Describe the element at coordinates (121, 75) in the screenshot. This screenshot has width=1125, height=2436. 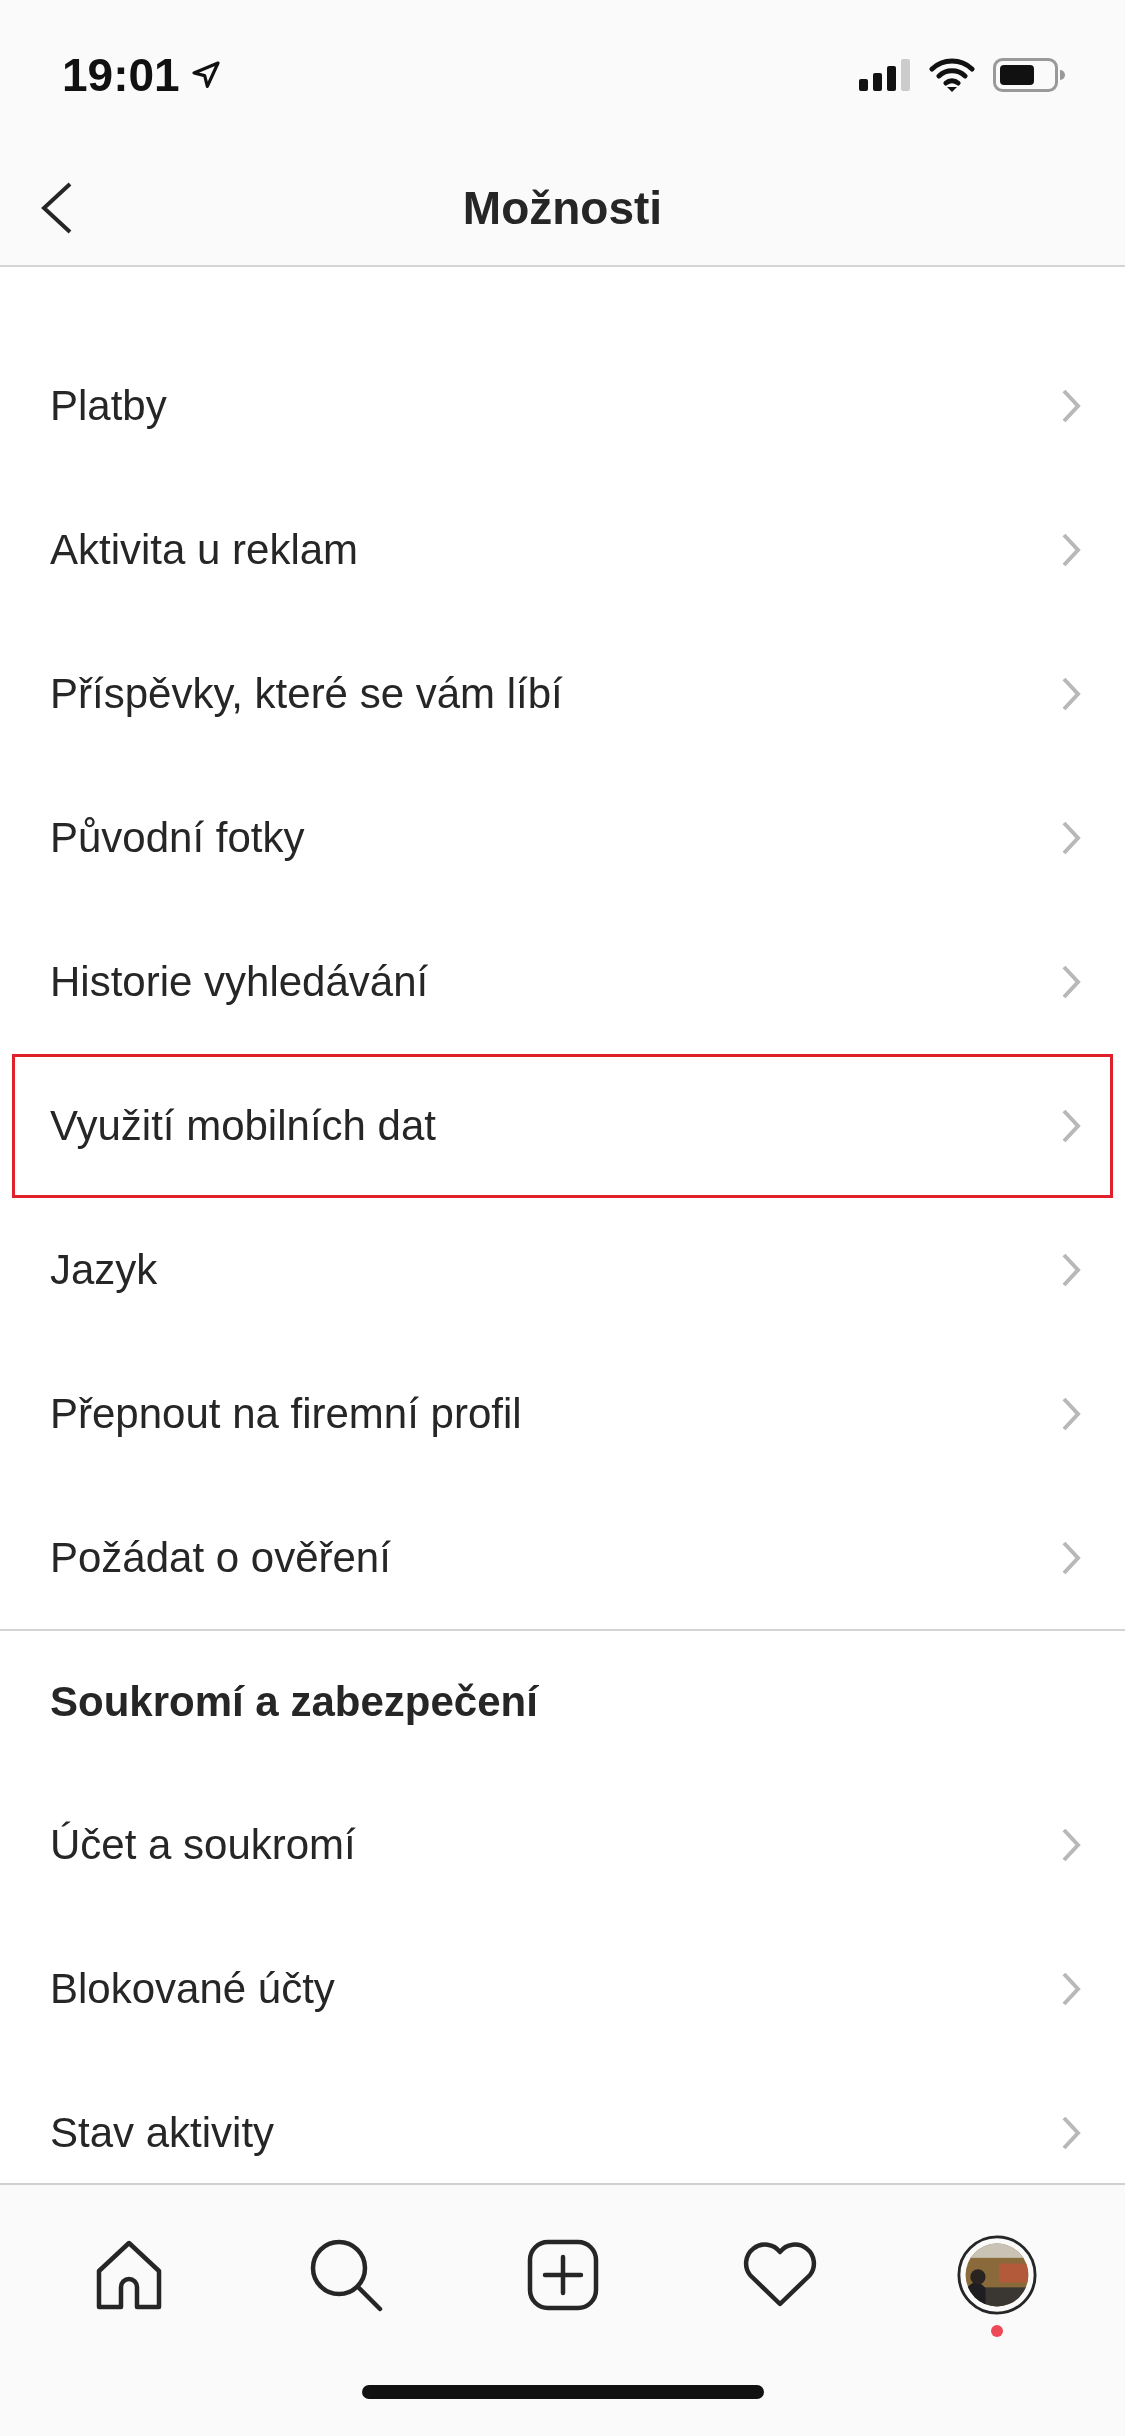
I see `status-time: 19:01` at that location.